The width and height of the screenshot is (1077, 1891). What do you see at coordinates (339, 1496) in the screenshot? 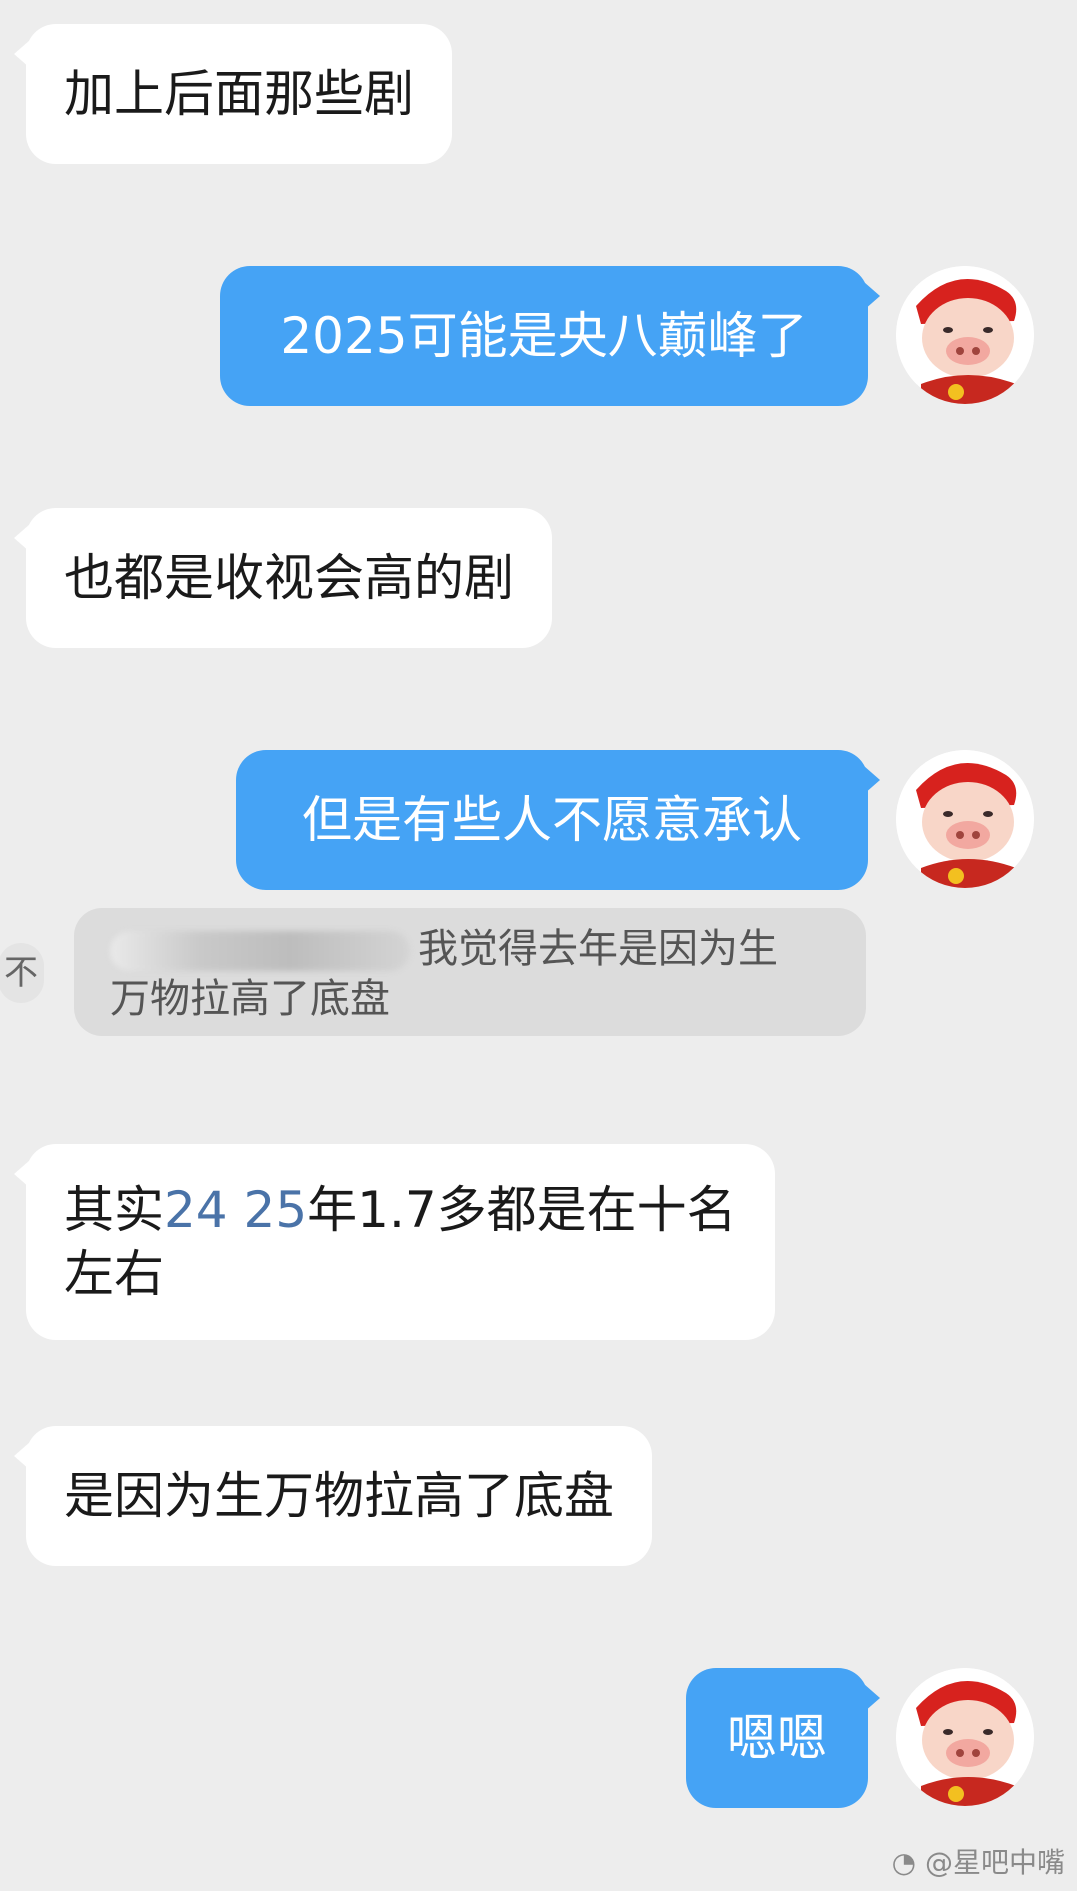
I see `message-text: 是因为生万物拉高了底盘` at bounding box center [339, 1496].